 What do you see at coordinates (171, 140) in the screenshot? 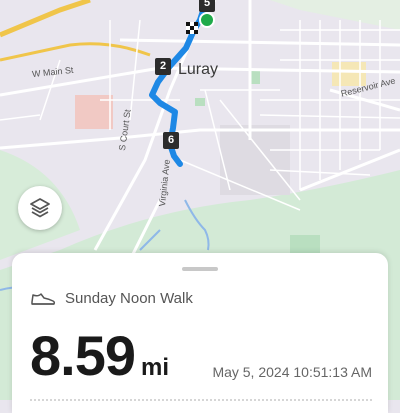
I see `route-marker-6: 6` at bounding box center [171, 140].